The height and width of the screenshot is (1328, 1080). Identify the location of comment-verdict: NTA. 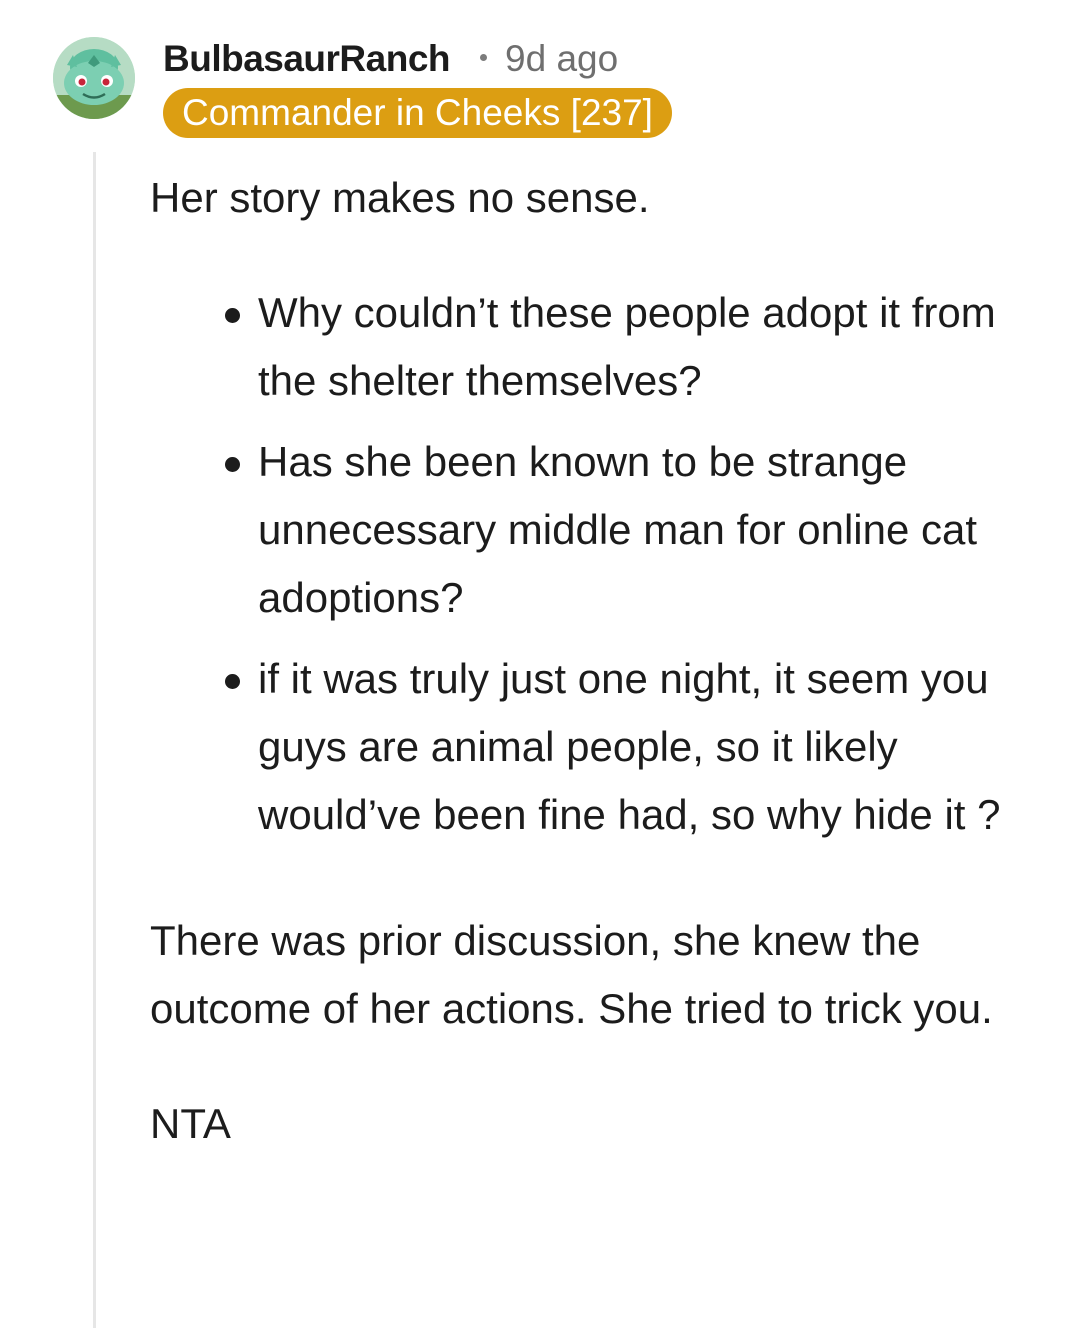
(190, 1123).